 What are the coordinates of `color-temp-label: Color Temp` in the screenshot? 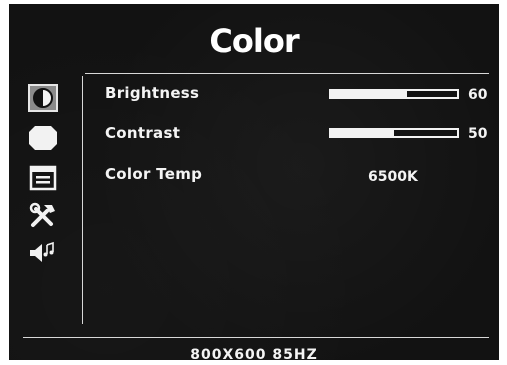 It's located at (154, 174).